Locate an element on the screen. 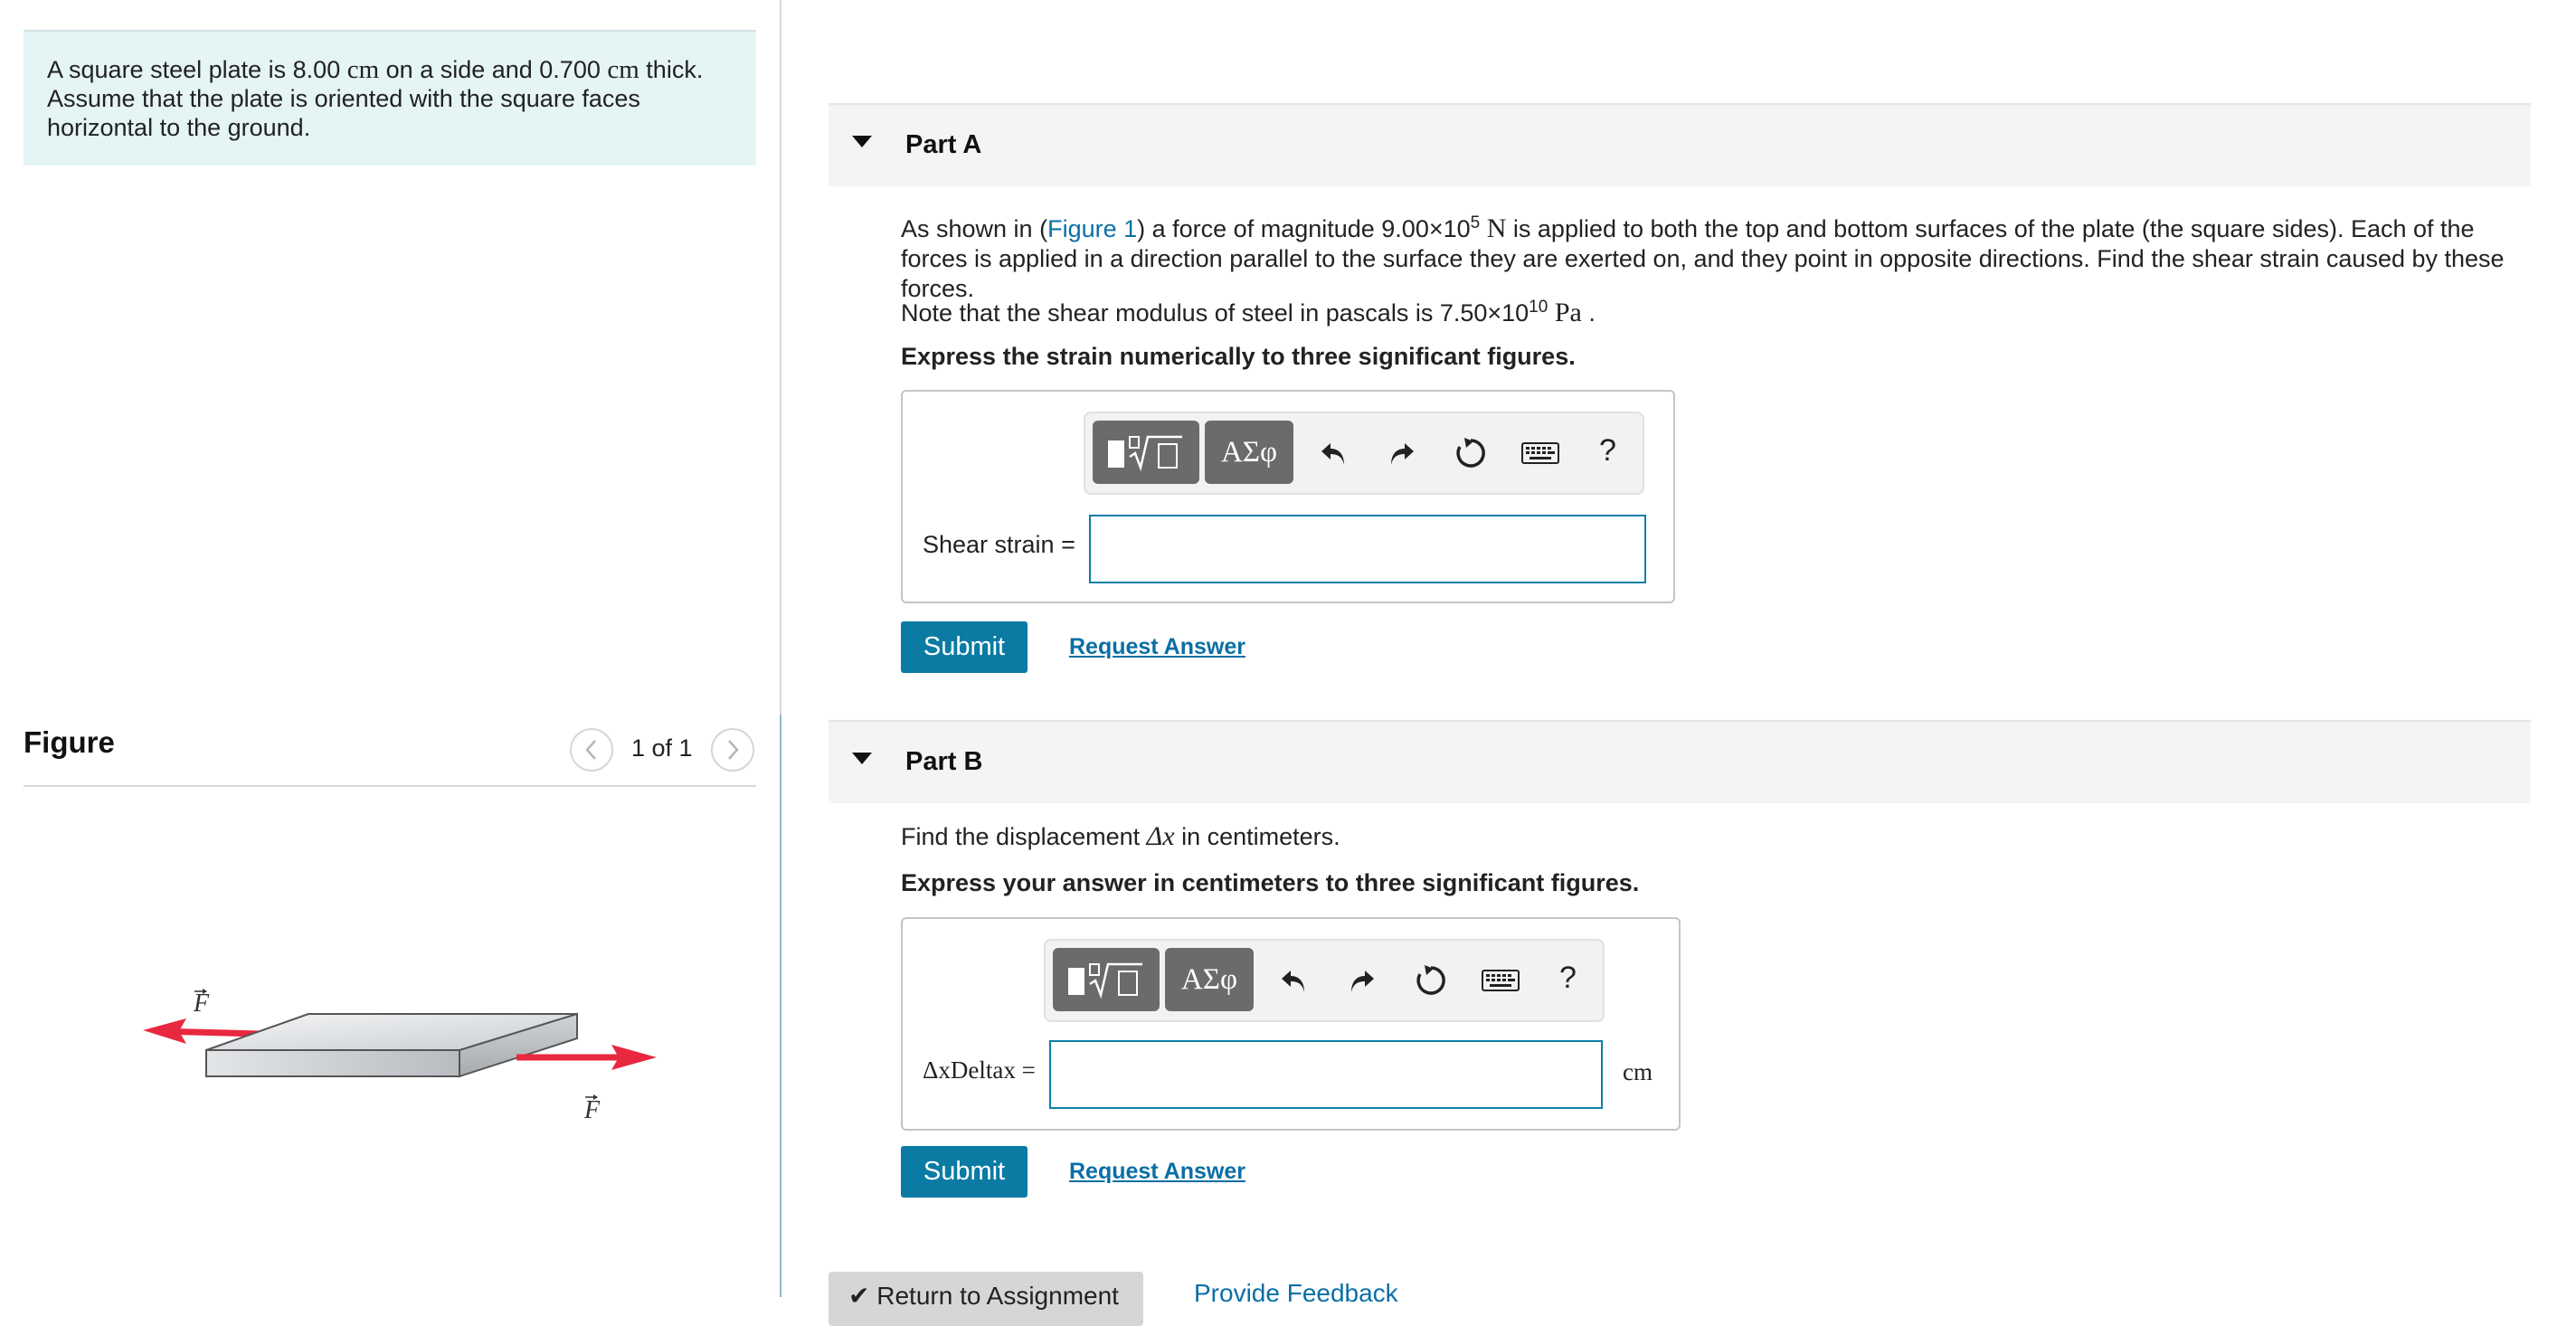 The width and height of the screenshot is (2576, 1326). force-label-top: F is located at coordinates (202, 1004).